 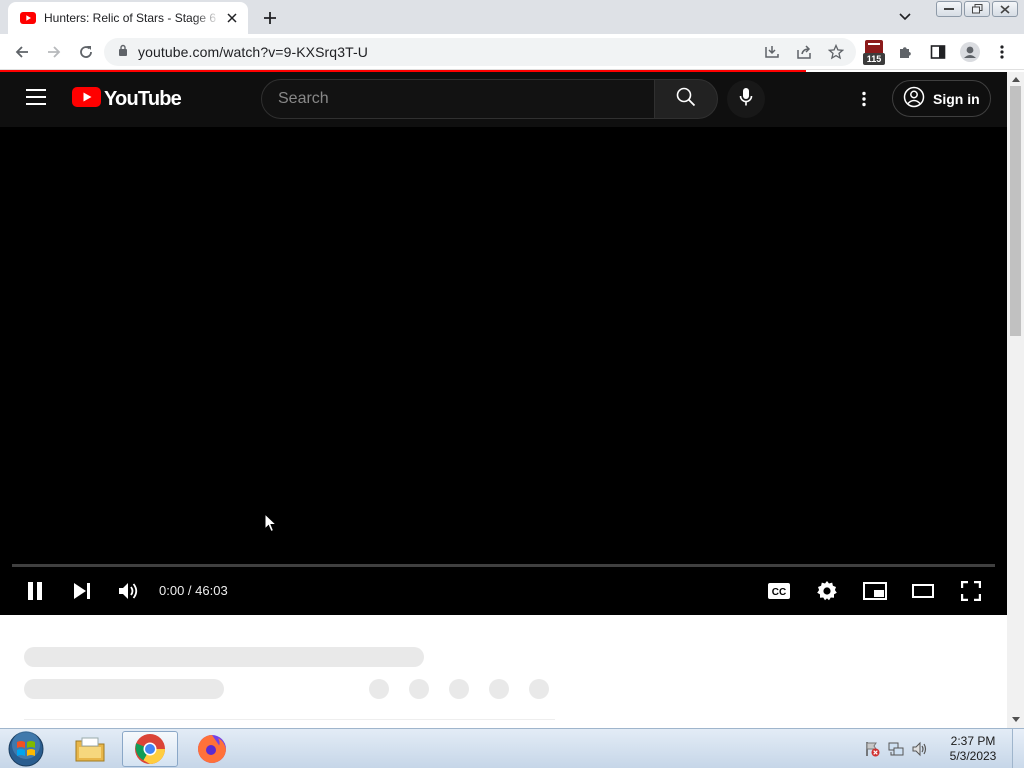 I want to click on progress-bar, so click(x=503, y=565).